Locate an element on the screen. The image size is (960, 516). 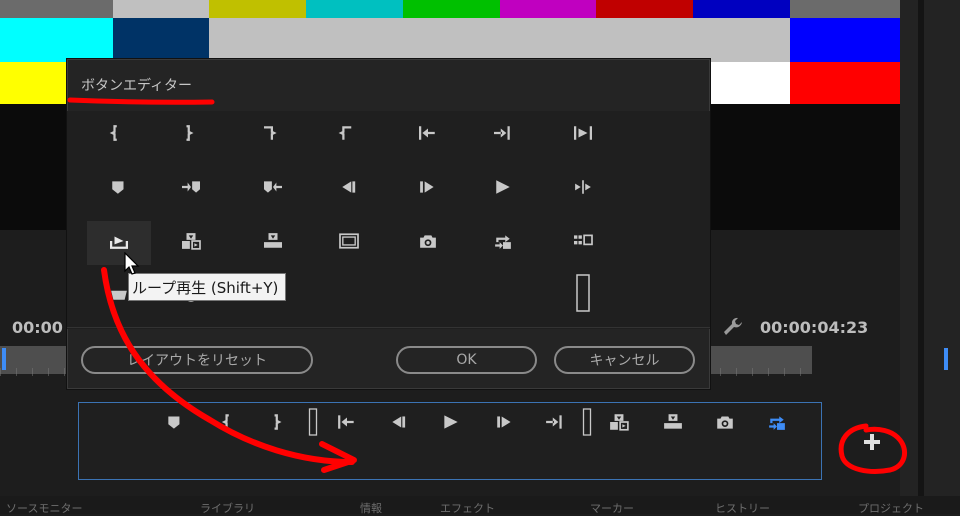
button-editor-button is located at coordinates (872, 444).